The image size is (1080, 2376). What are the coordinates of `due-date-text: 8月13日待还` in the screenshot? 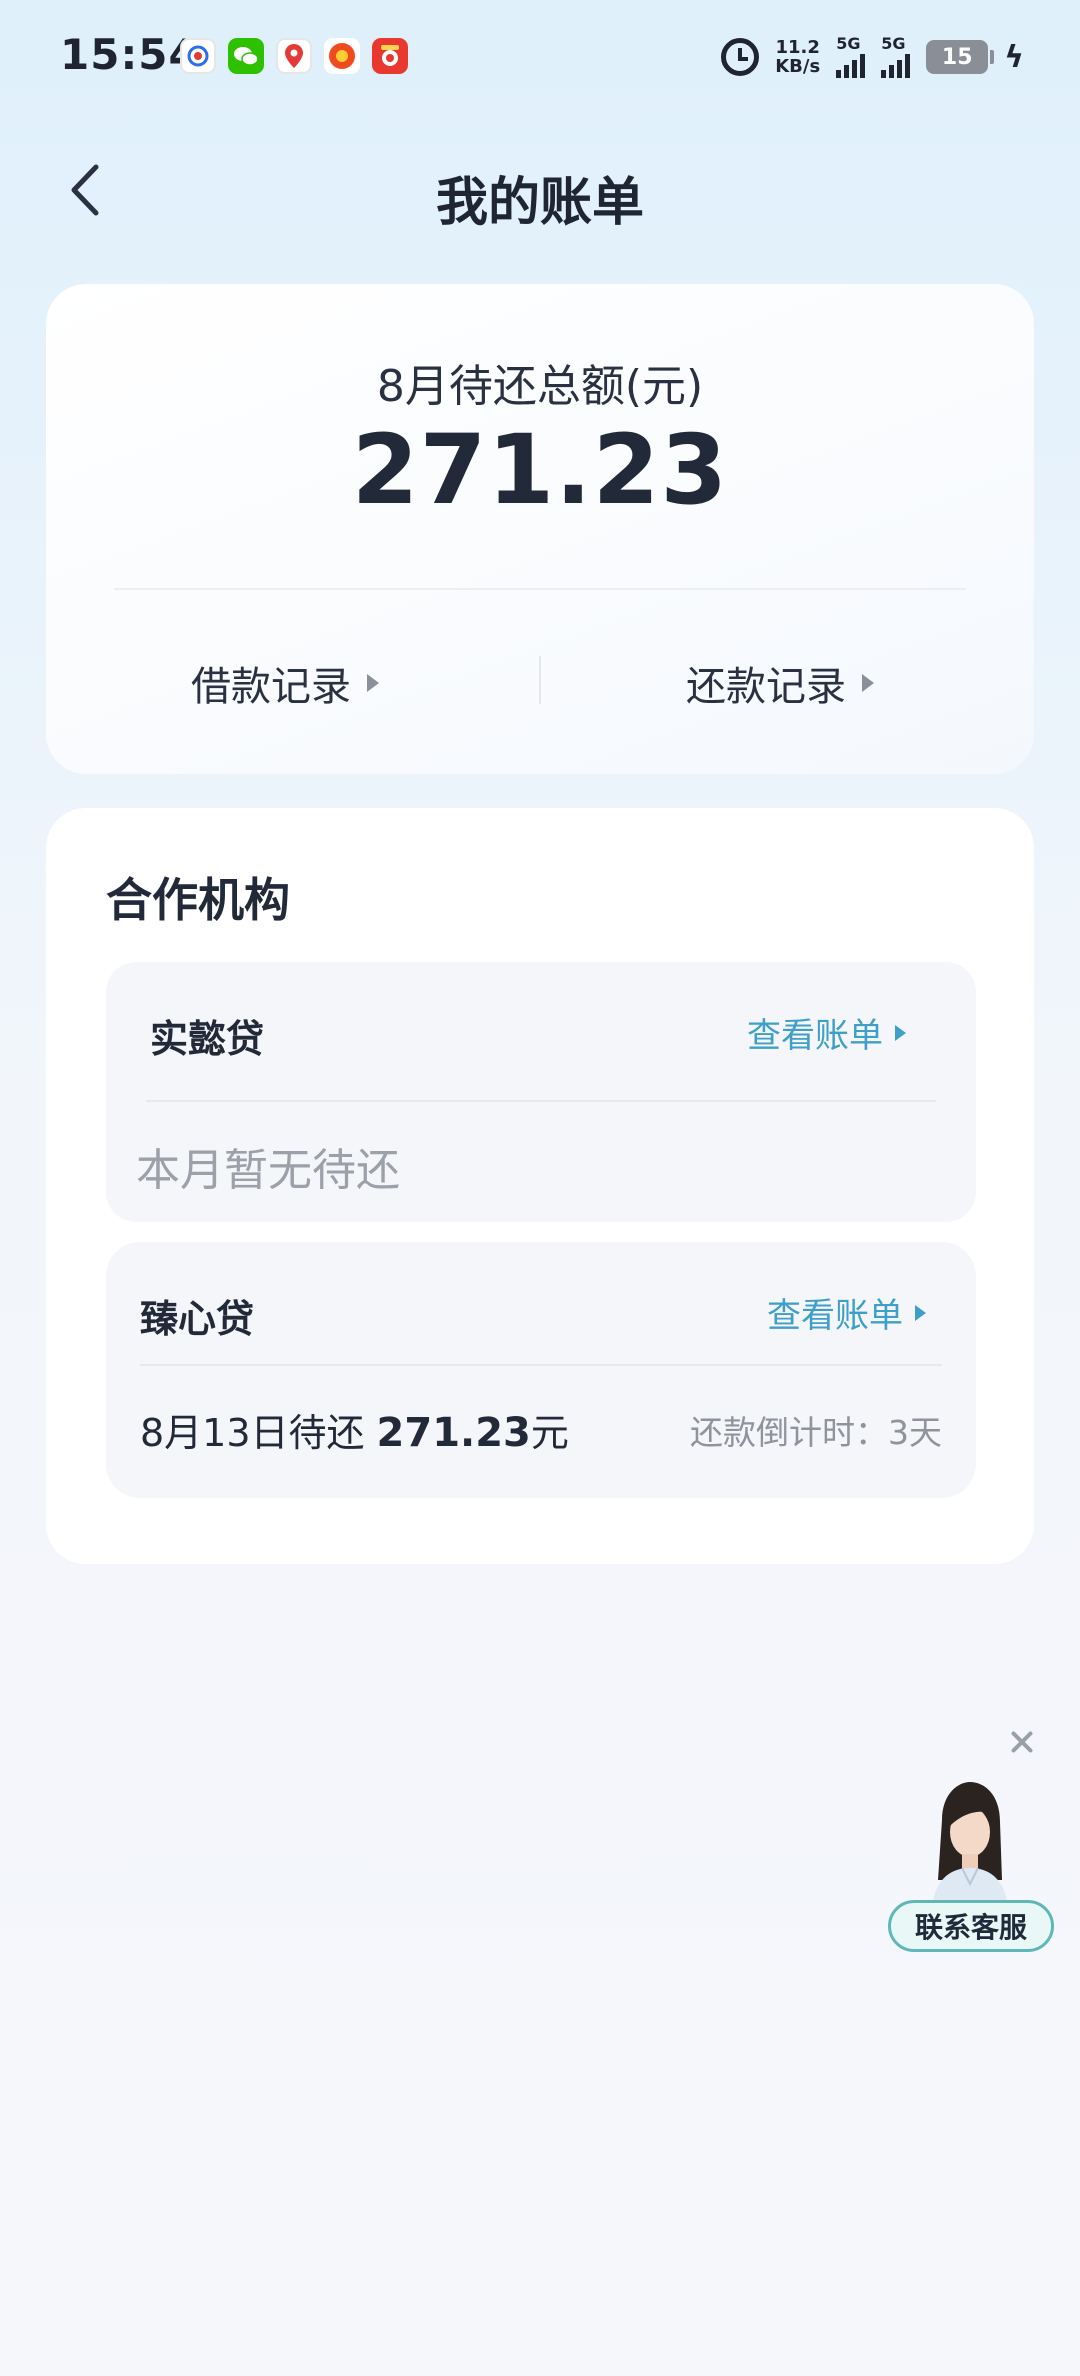 It's located at (252, 1433).